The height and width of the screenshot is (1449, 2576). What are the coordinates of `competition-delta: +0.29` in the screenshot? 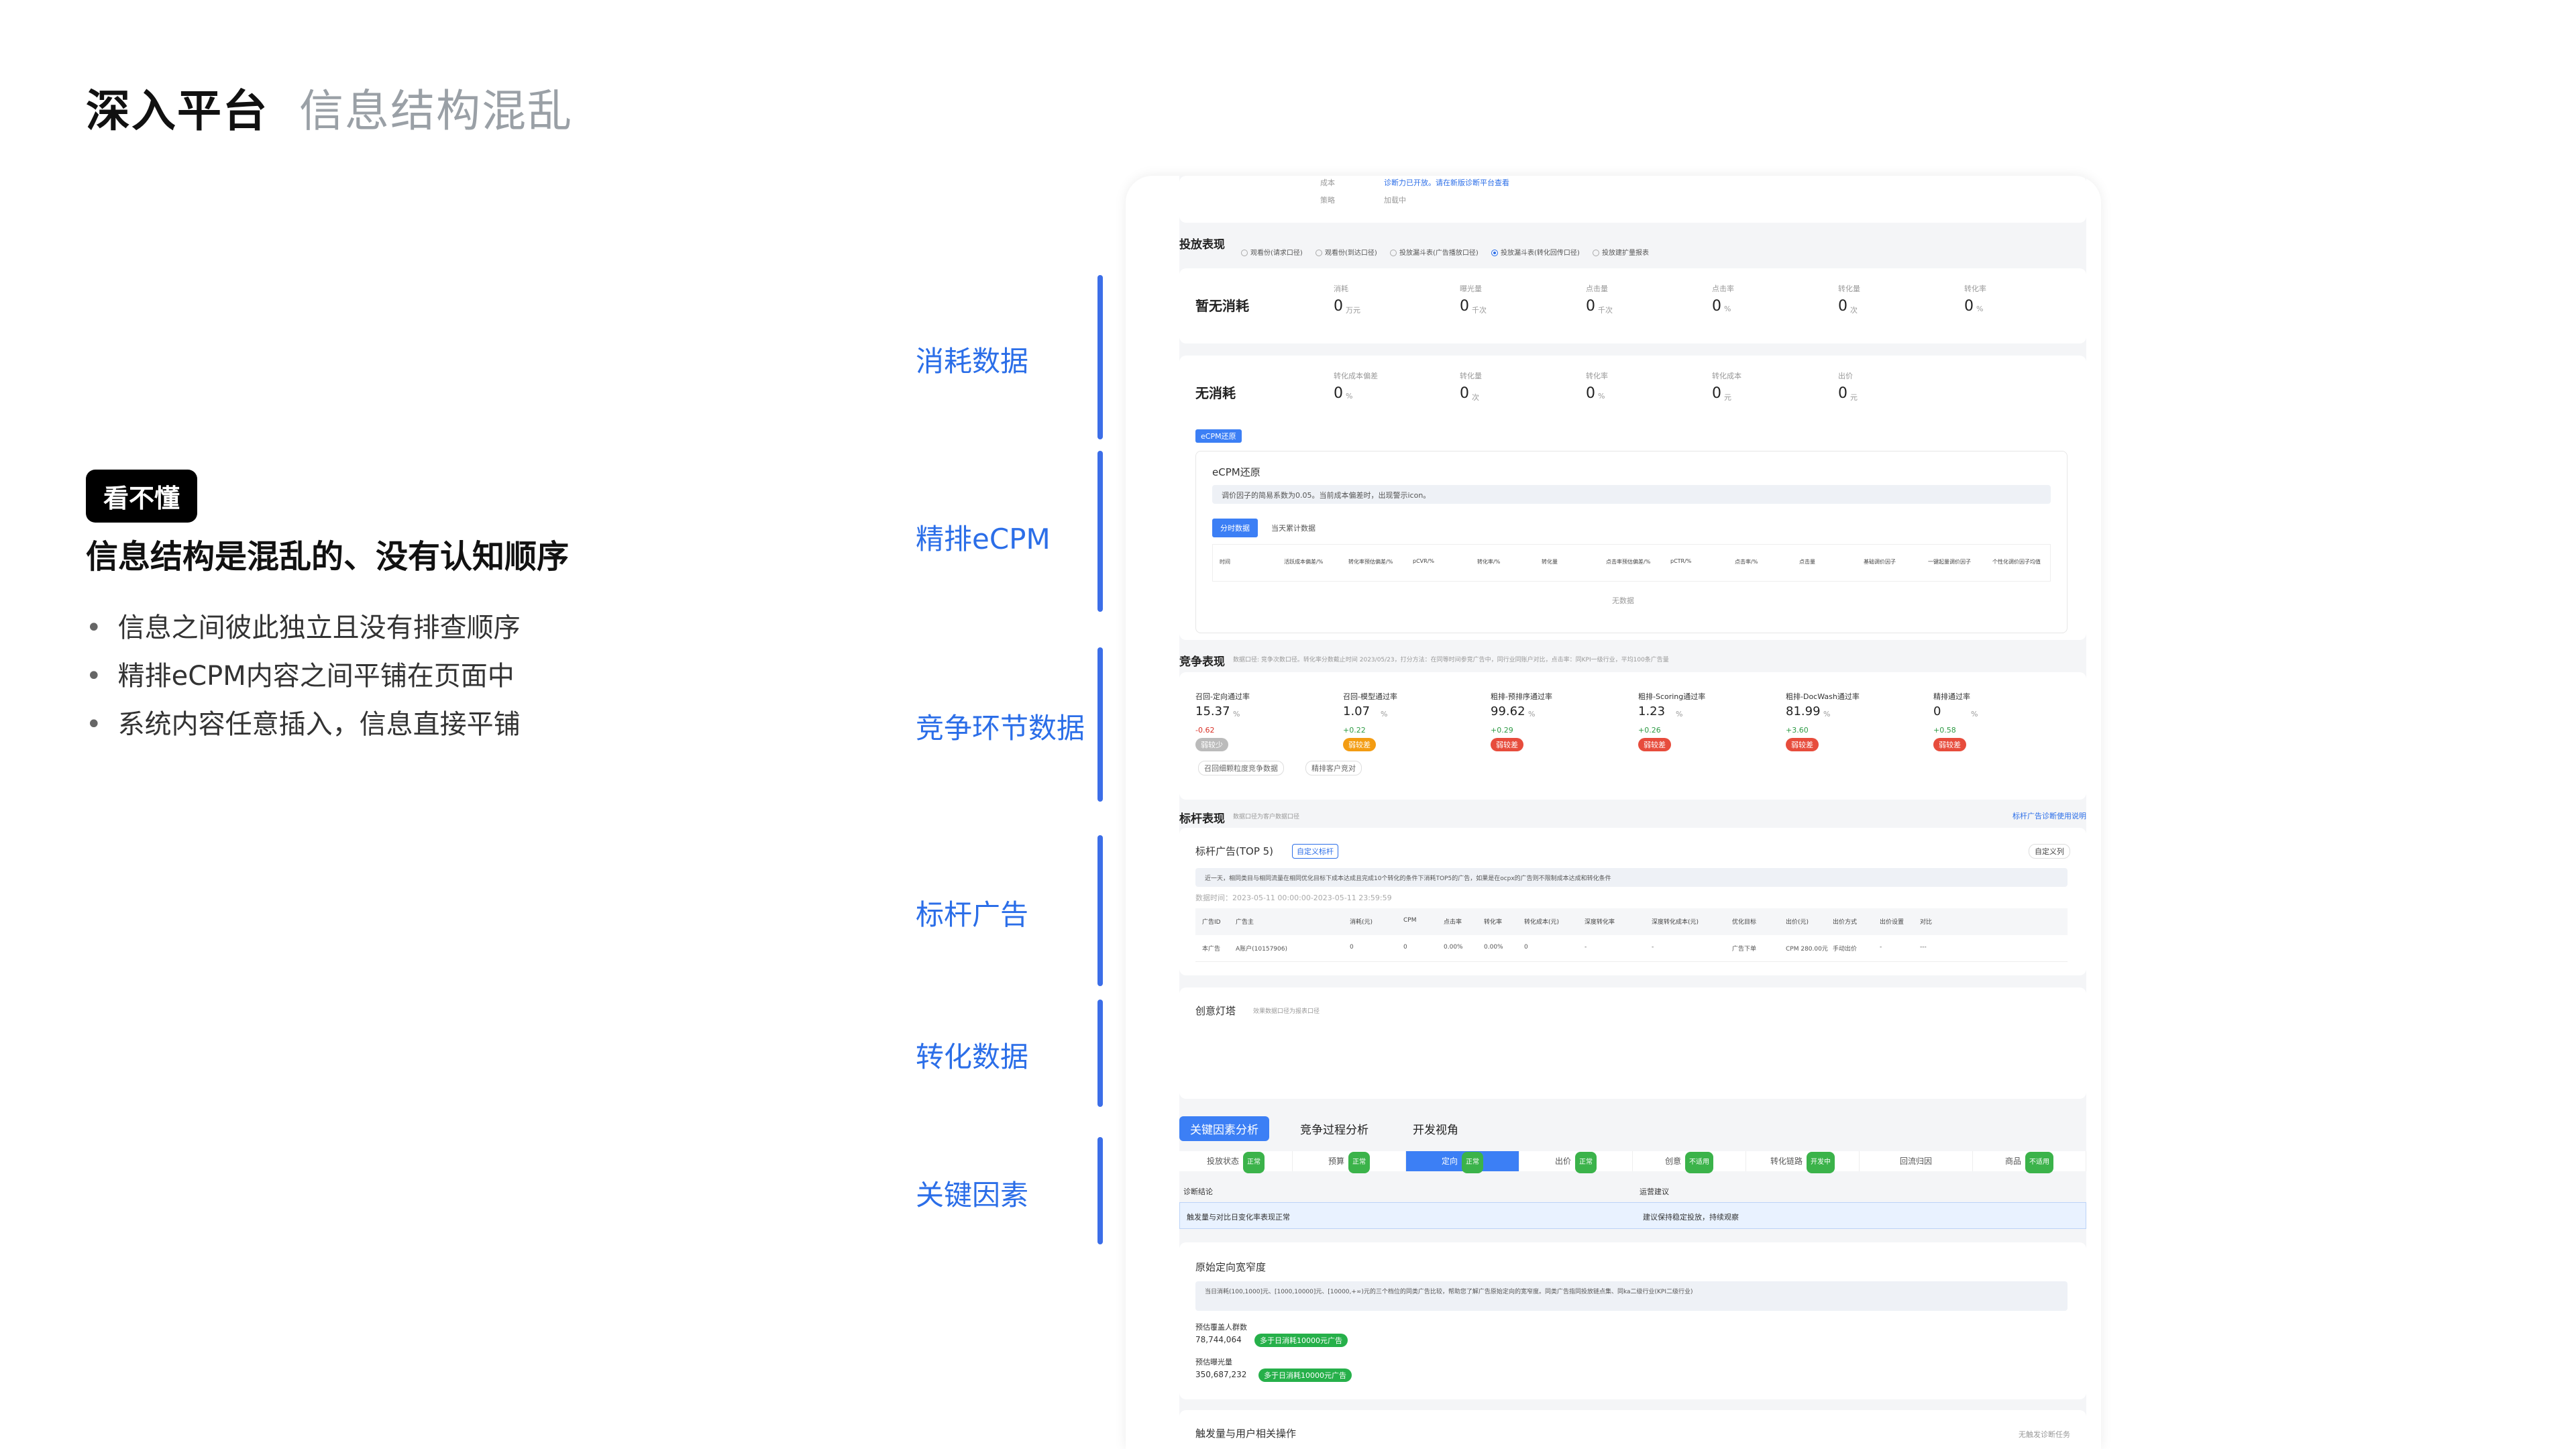 It's located at (1502, 730).